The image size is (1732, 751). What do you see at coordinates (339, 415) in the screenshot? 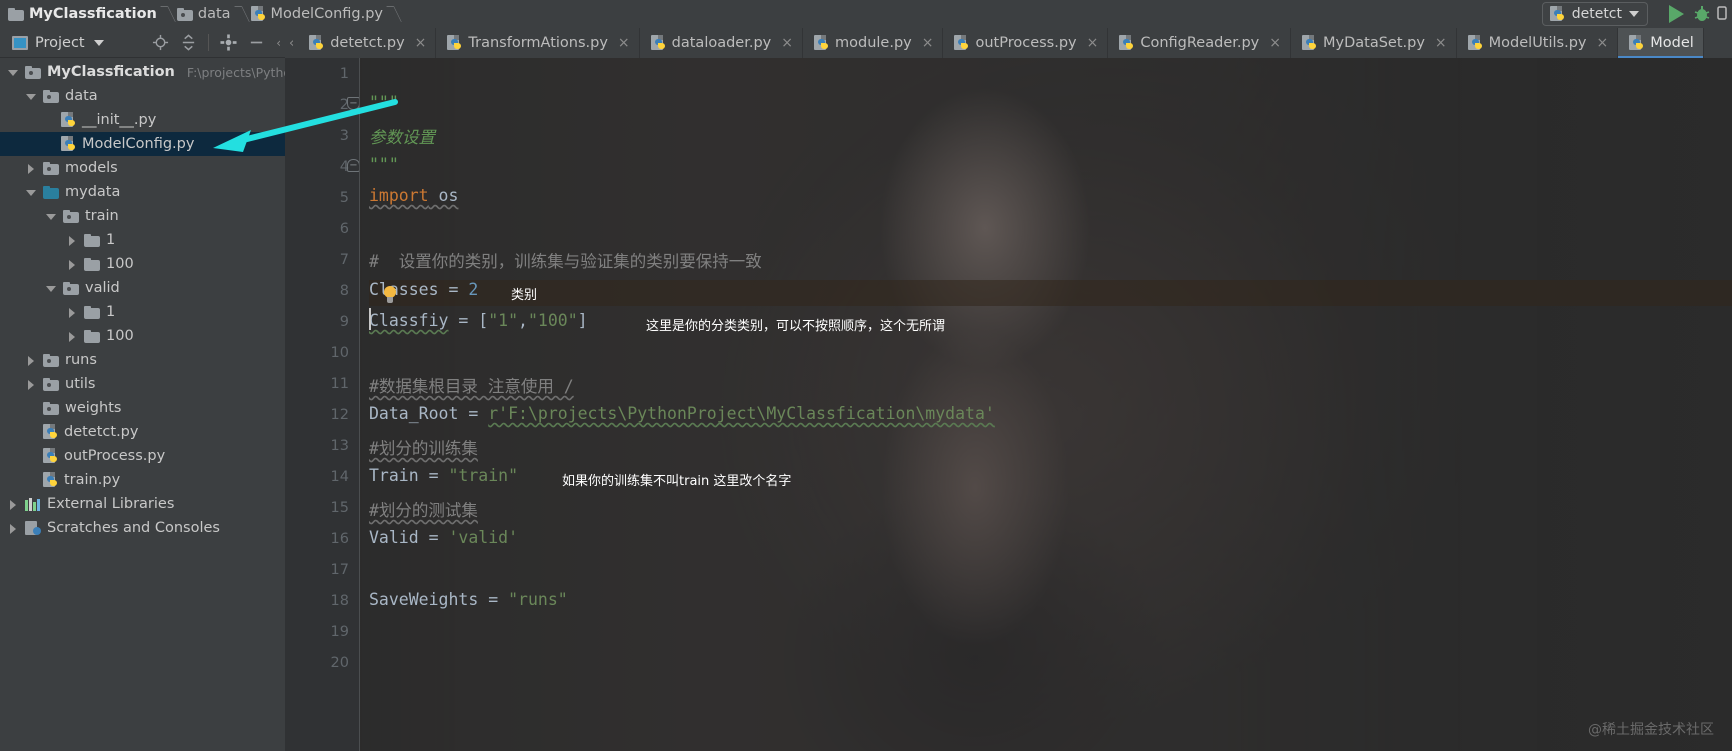
I see `line-number: 12` at bounding box center [339, 415].